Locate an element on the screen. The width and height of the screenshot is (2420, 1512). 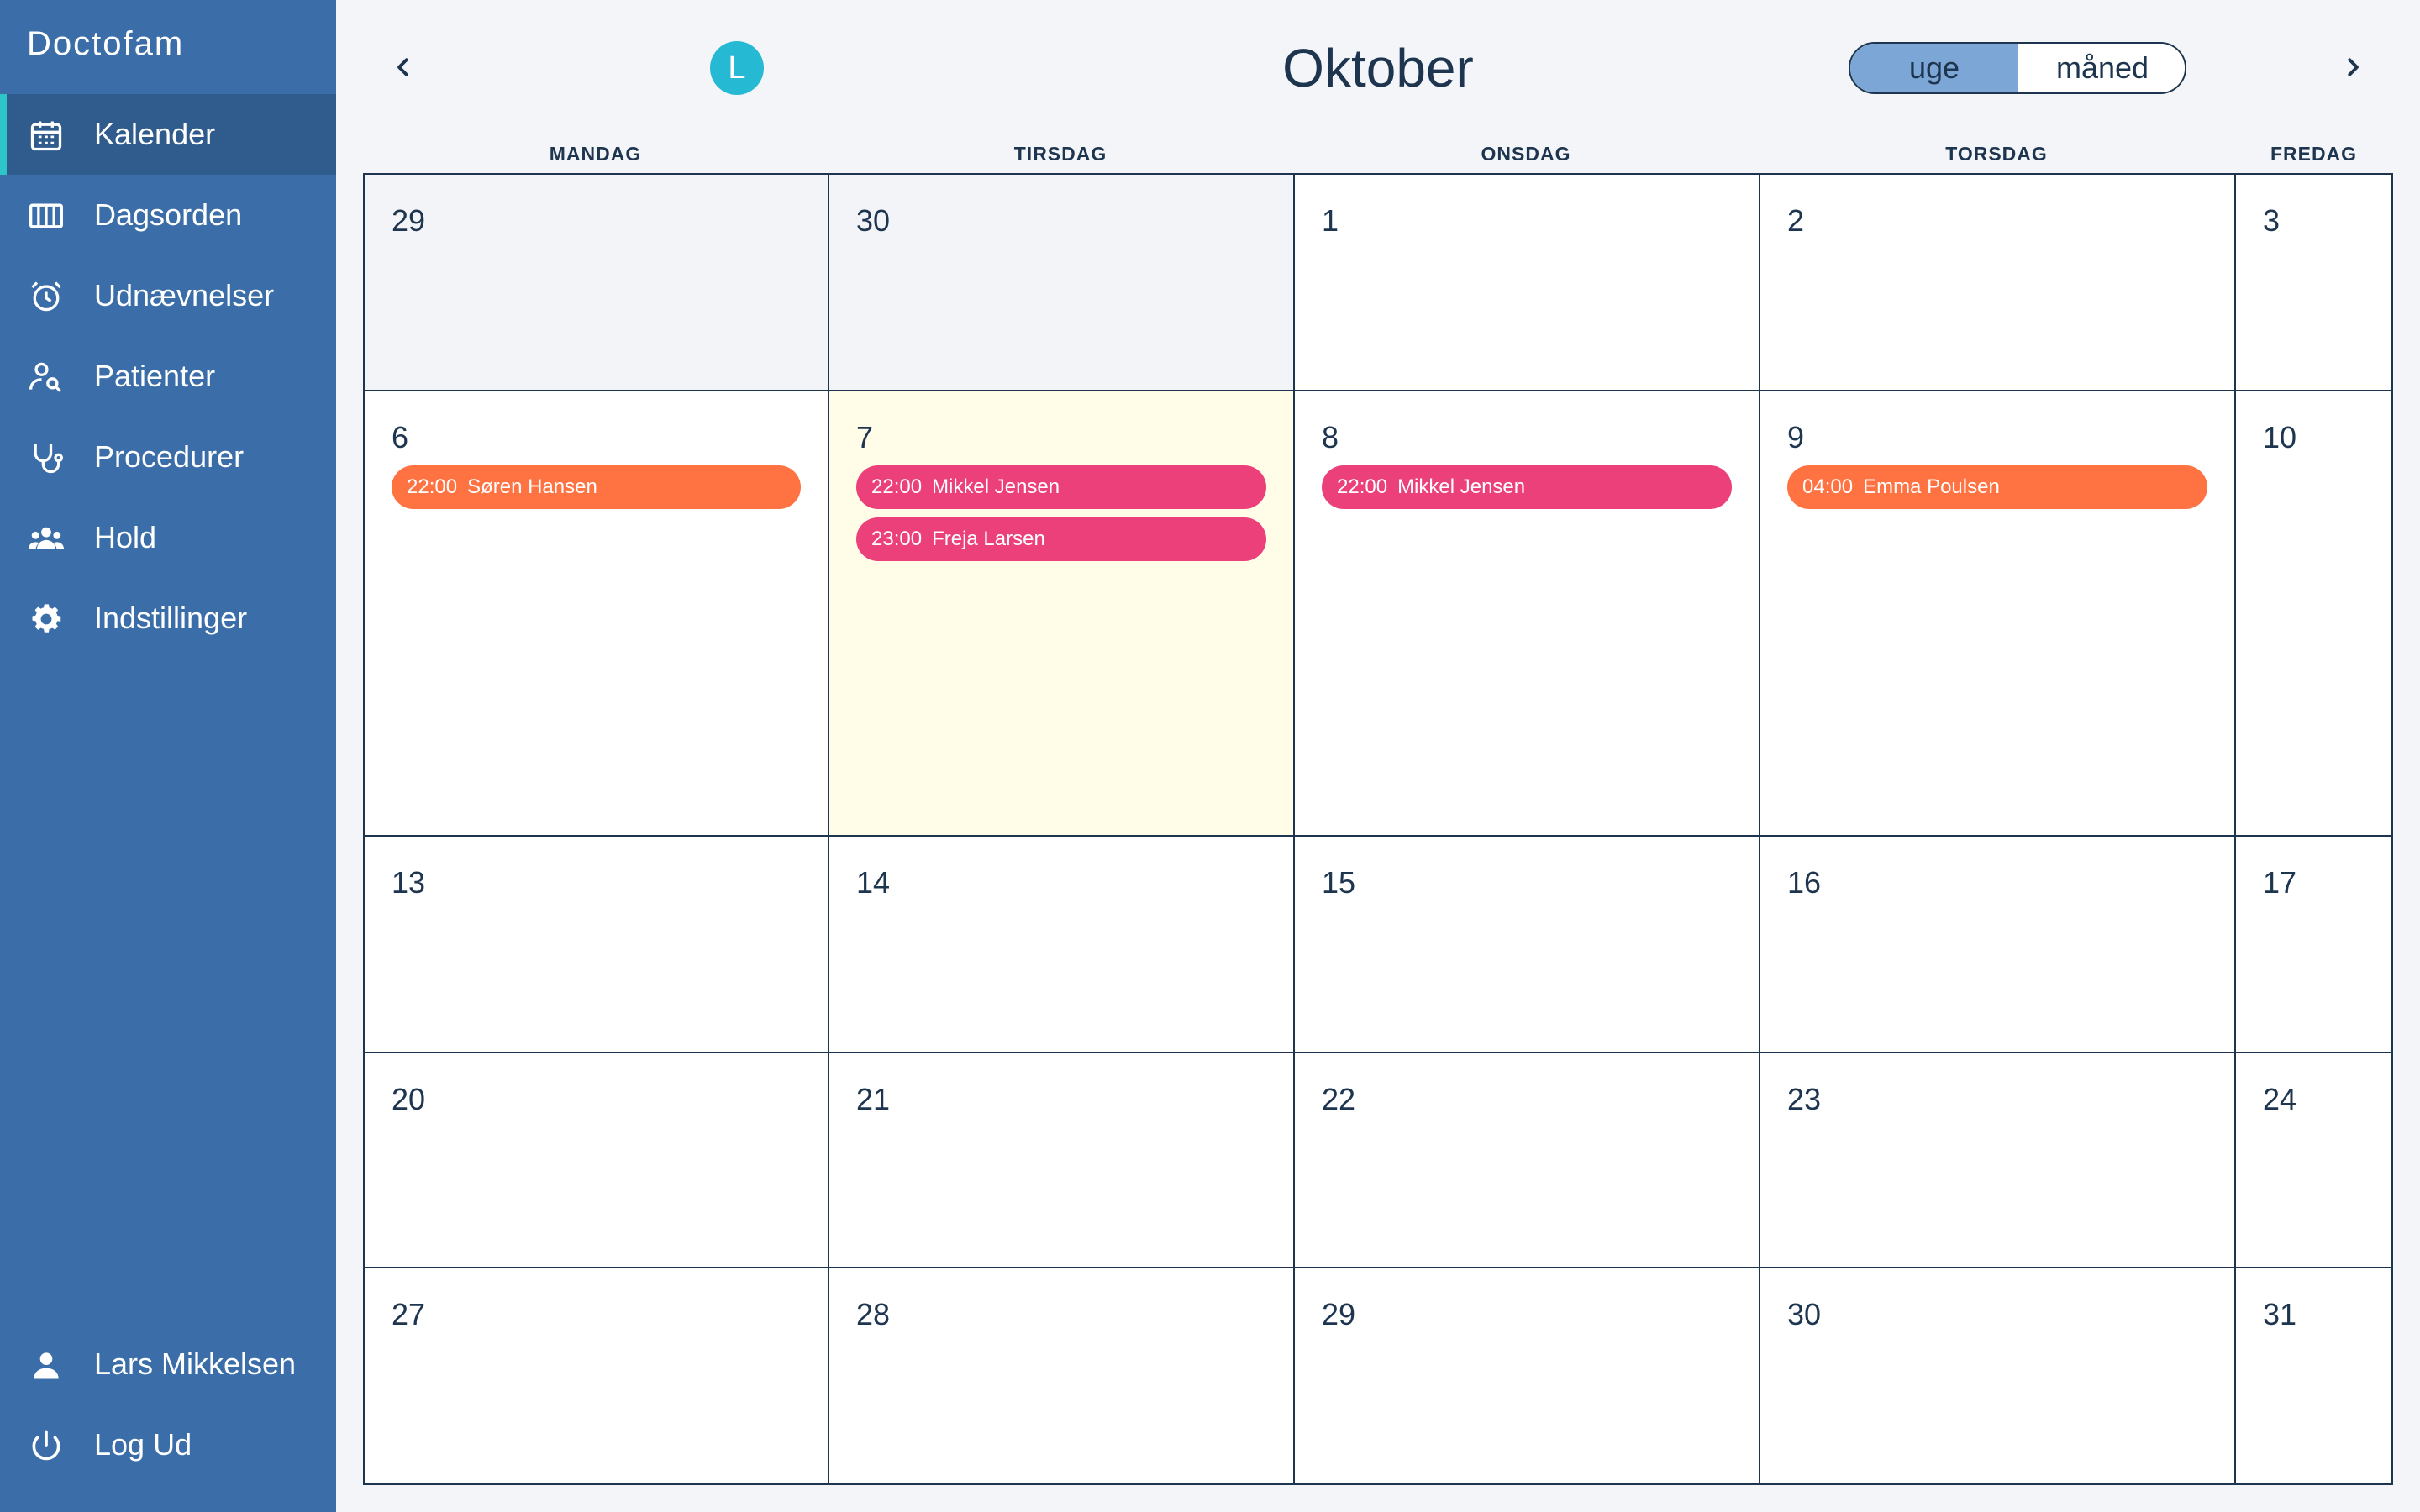
day-header-wednesday: ONSDAG is located at coordinates (1526, 154).